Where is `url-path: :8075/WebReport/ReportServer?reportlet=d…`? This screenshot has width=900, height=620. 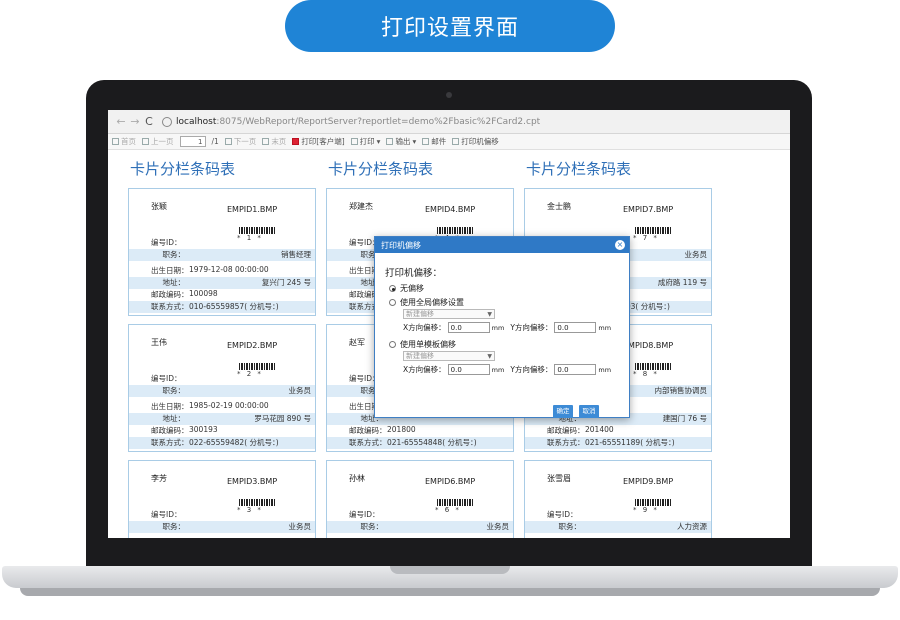 url-path: :8075/WebReport/ReportServer?reportlet=d… is located at coordinates (378, 121).